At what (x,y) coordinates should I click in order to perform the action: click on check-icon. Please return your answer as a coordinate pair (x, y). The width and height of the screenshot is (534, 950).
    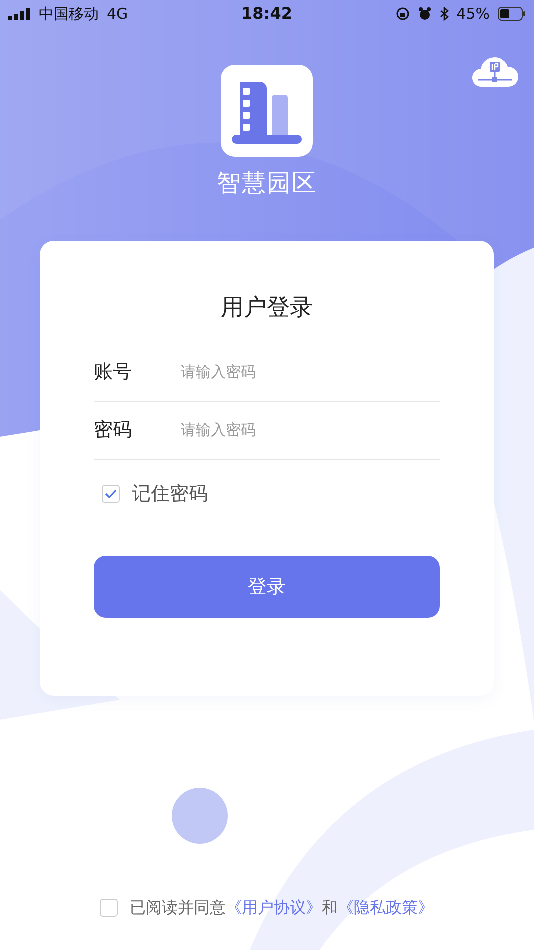
    Looking at the image, I should click on (111, 493).